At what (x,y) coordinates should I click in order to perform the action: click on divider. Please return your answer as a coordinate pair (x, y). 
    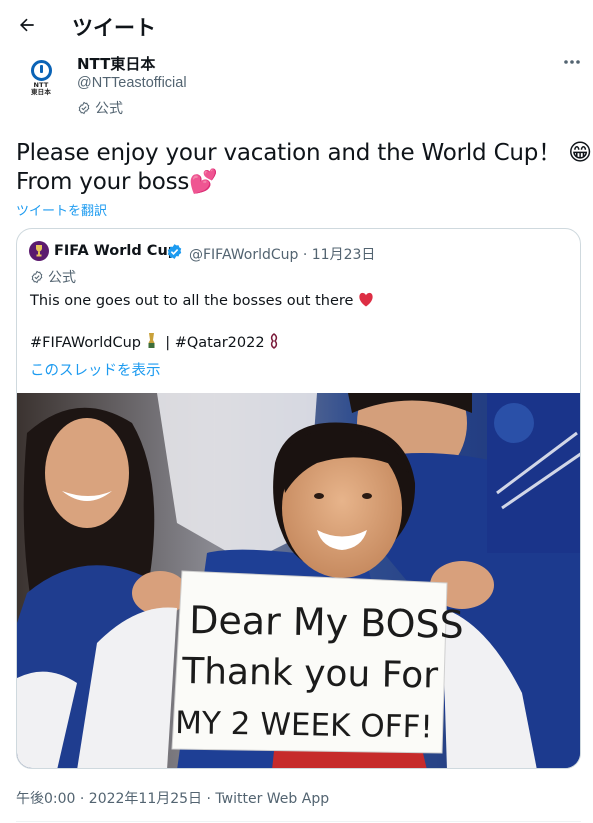
    Looking at the image, I should click on (298, 821).